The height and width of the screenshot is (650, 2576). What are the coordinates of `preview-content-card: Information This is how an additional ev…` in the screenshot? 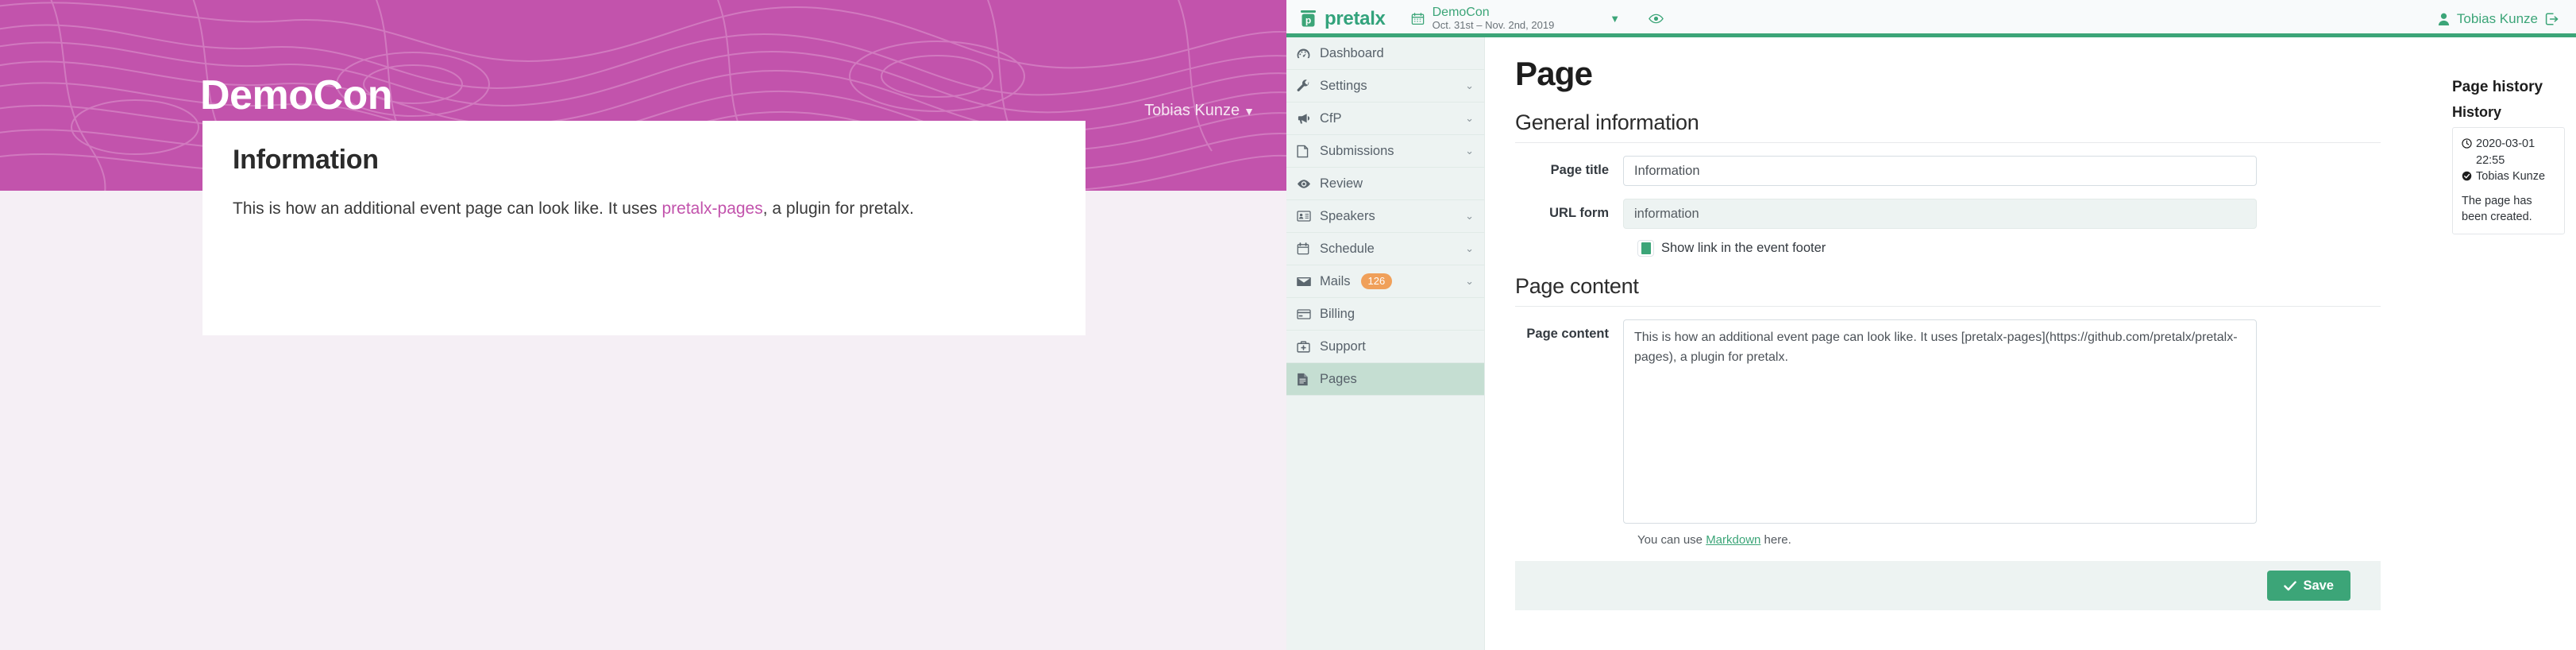 It's located at (644, 228).